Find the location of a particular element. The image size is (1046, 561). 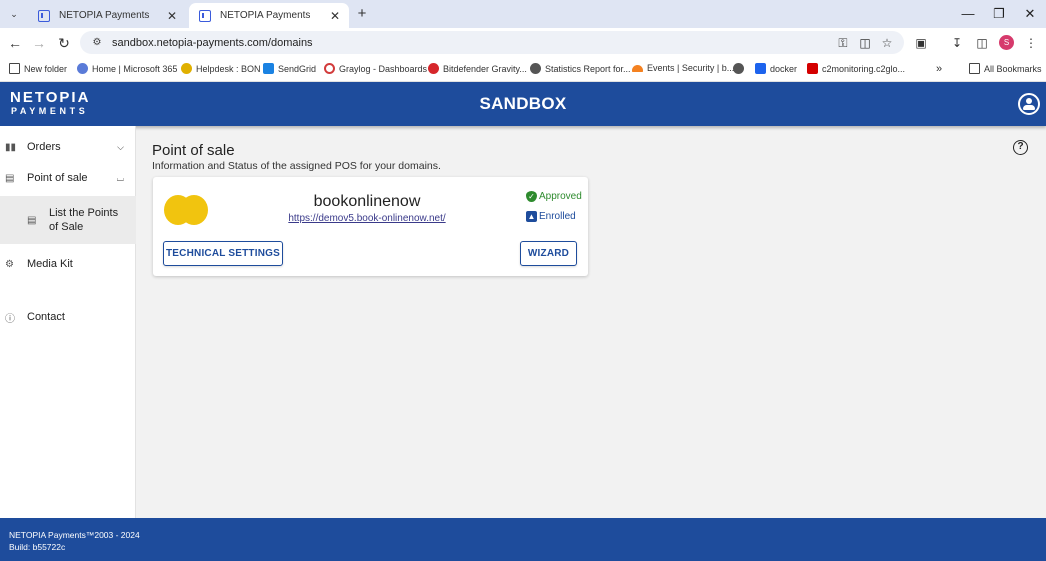

sendgrid-icon is located at coordinates (268, 68).